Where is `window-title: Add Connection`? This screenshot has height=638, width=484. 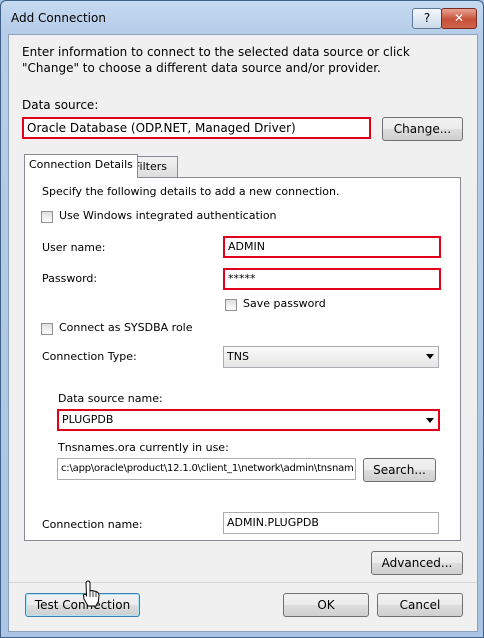
window-title: Add Connection is located at coordinates (58, 18).